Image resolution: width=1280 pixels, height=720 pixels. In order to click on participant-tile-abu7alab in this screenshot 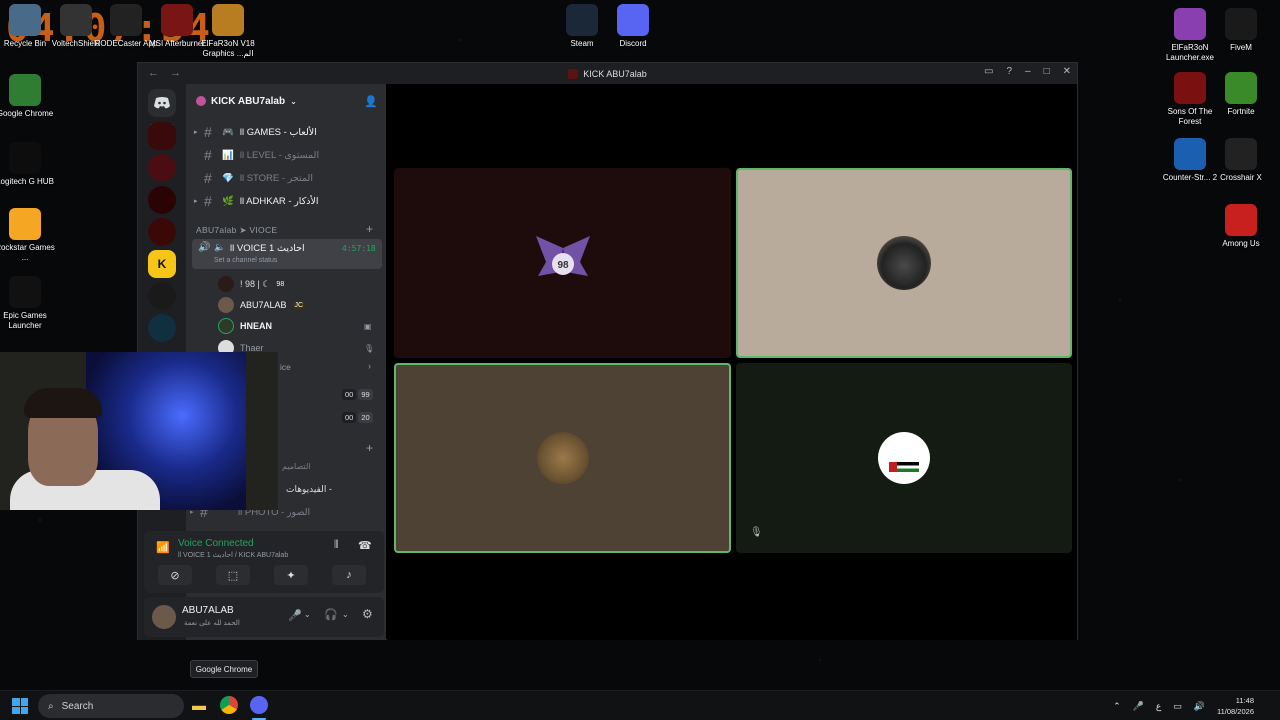, I will do `click(562, 458)`.